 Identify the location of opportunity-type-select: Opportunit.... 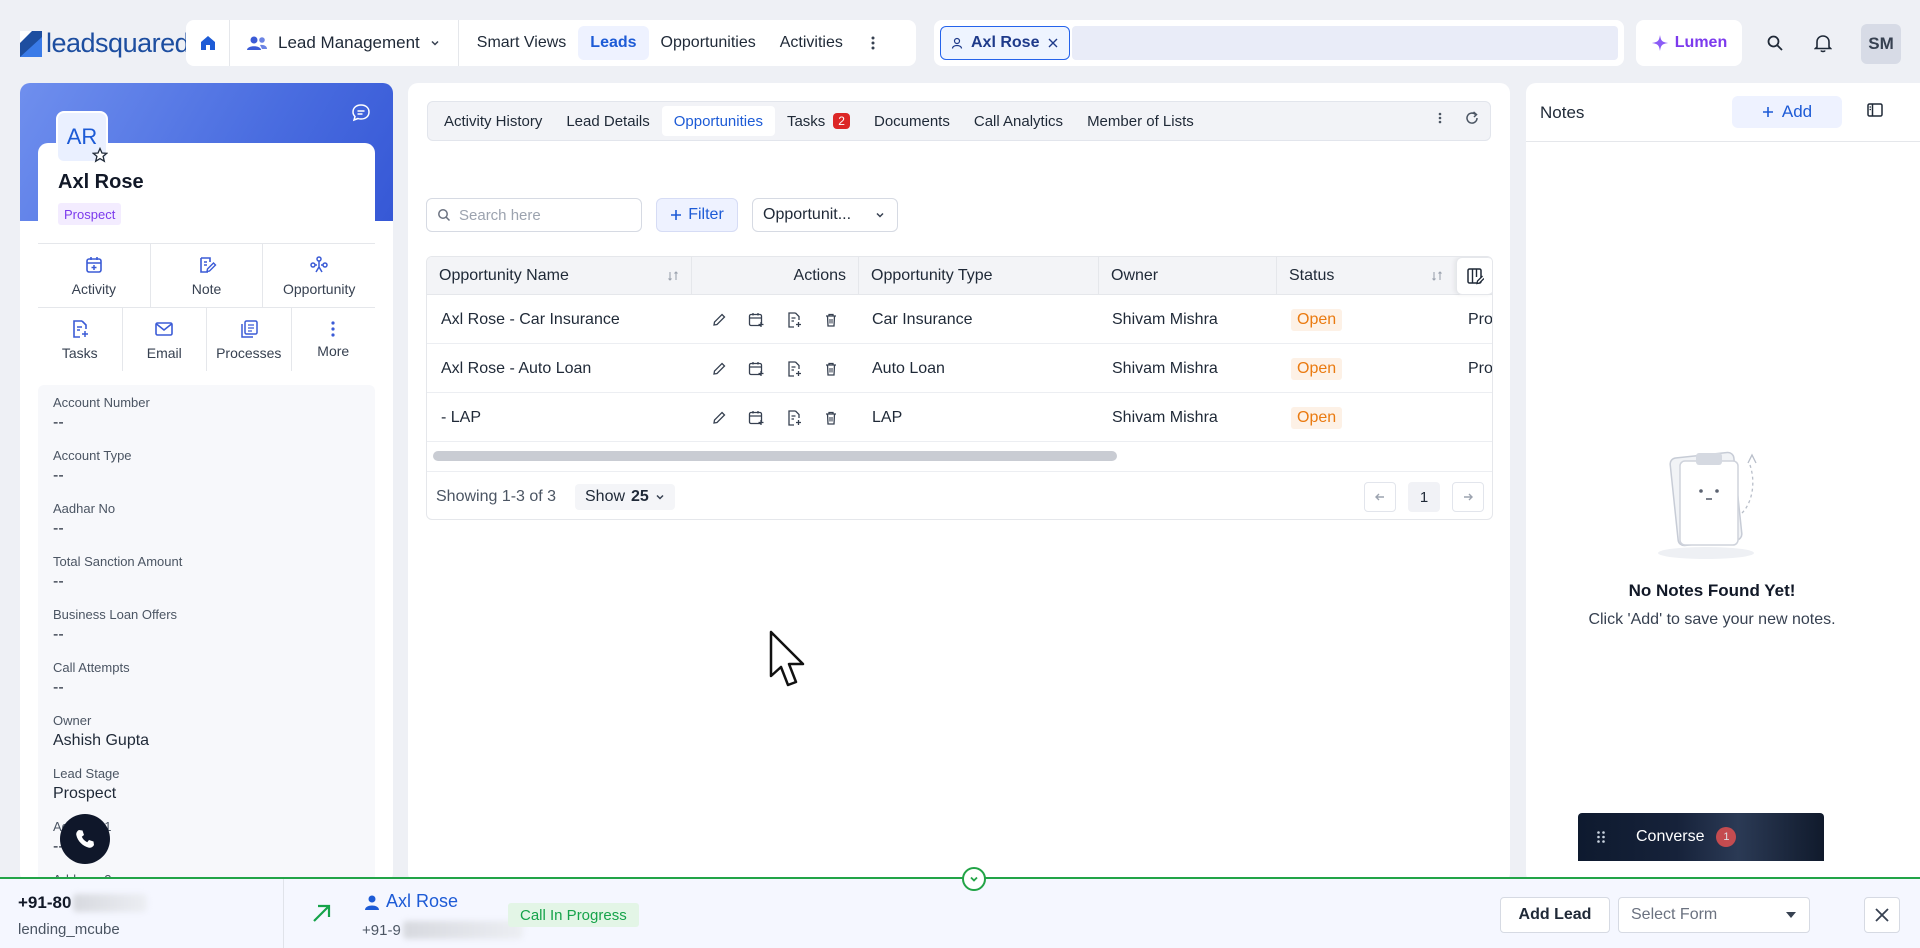
(825, 215).